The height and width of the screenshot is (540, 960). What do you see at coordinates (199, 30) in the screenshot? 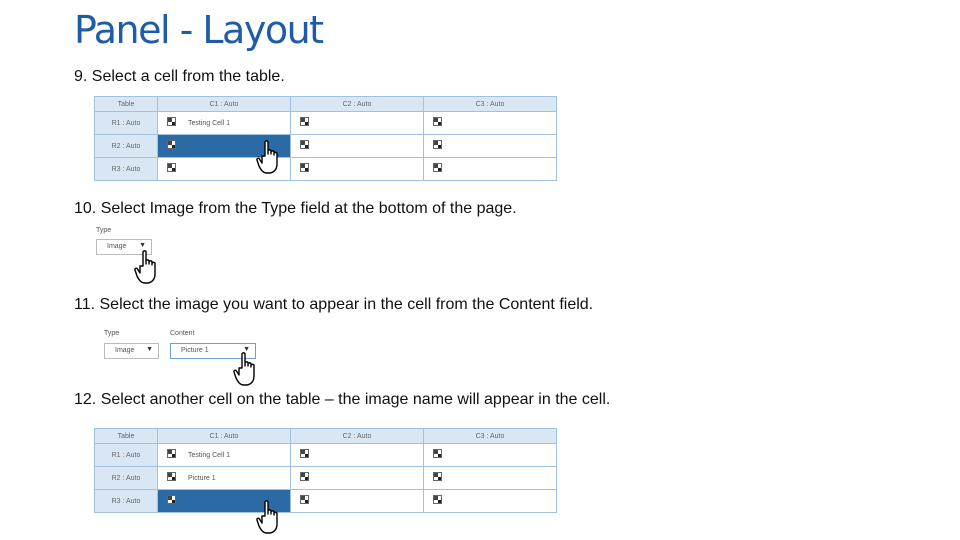
I see `page-title: Panel - Layout` at bounding box center [199, 30].